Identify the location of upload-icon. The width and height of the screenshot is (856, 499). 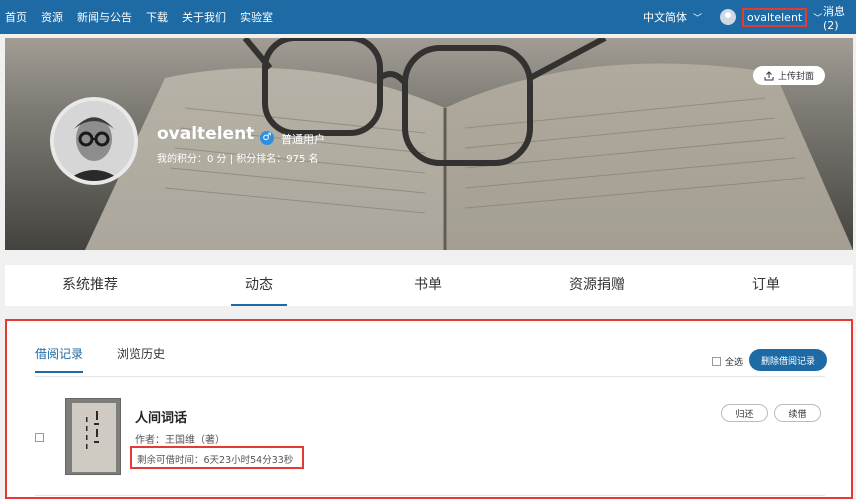
(769, 75).